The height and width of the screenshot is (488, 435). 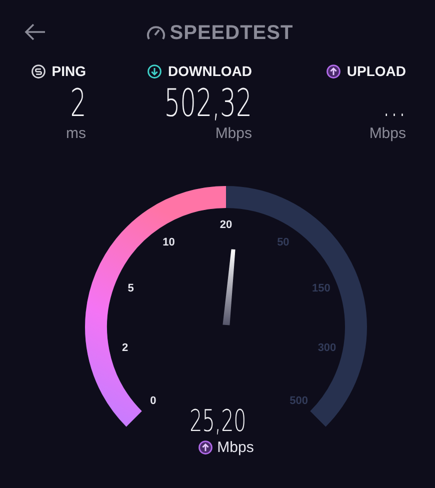 What do you see at coordinates (168, 242) in the screenshot?
I see `tick-label: 10` at bounding box center [168, 242].